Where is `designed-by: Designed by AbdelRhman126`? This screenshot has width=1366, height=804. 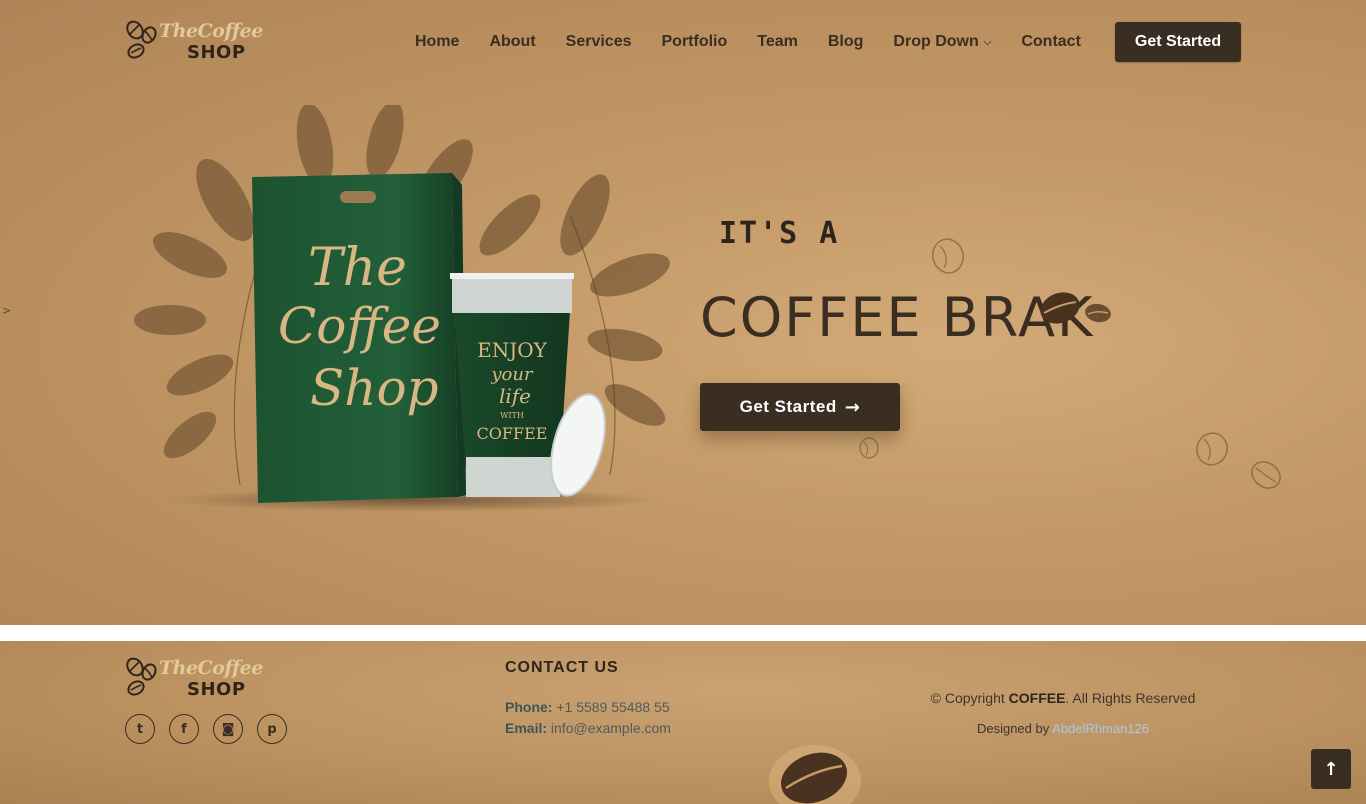
designed-by: Designed by AbdelRhman126 is located at coordinates (1063, 728).